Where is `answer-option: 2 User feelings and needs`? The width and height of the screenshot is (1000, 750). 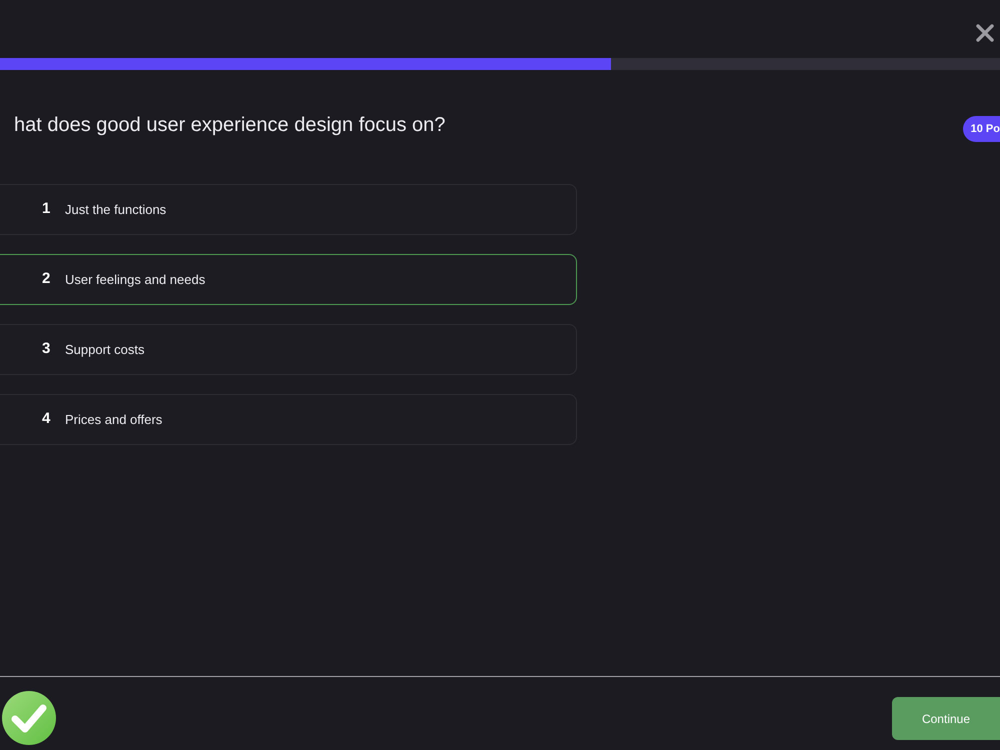
answer-option: 2 User feelings and needs is located at coordinates (288, 279).